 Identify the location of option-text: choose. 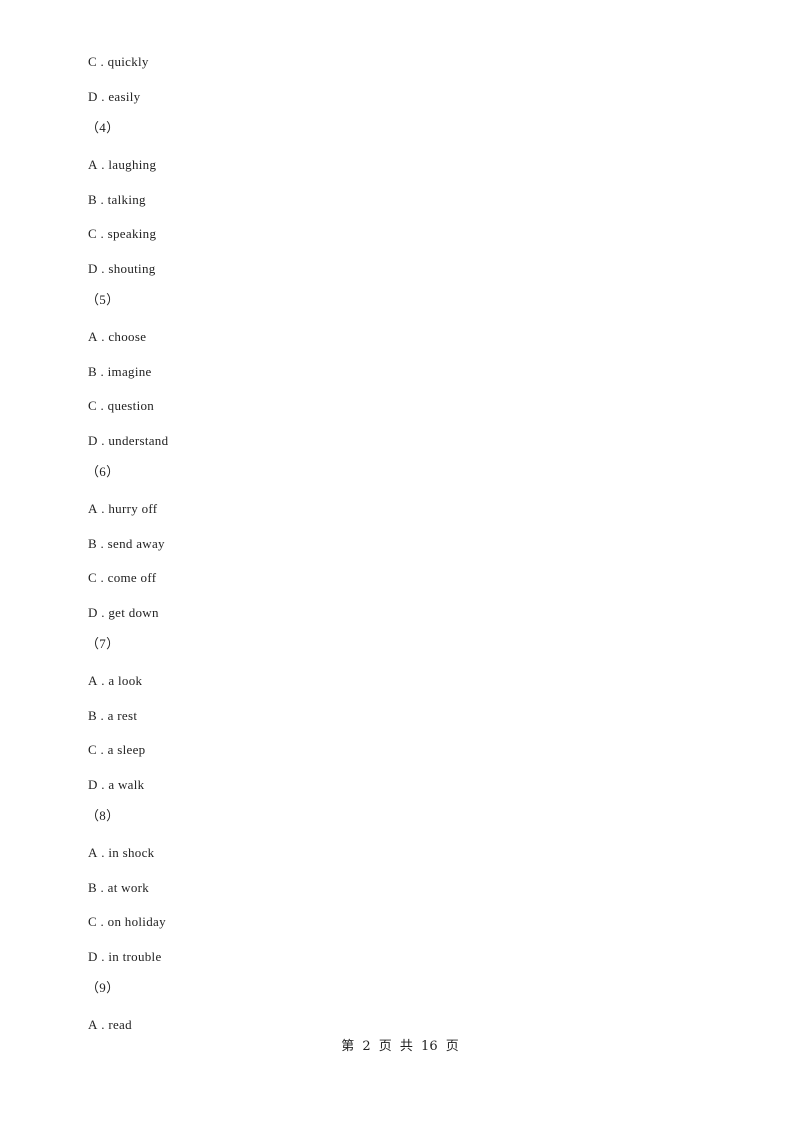
(127, 336).